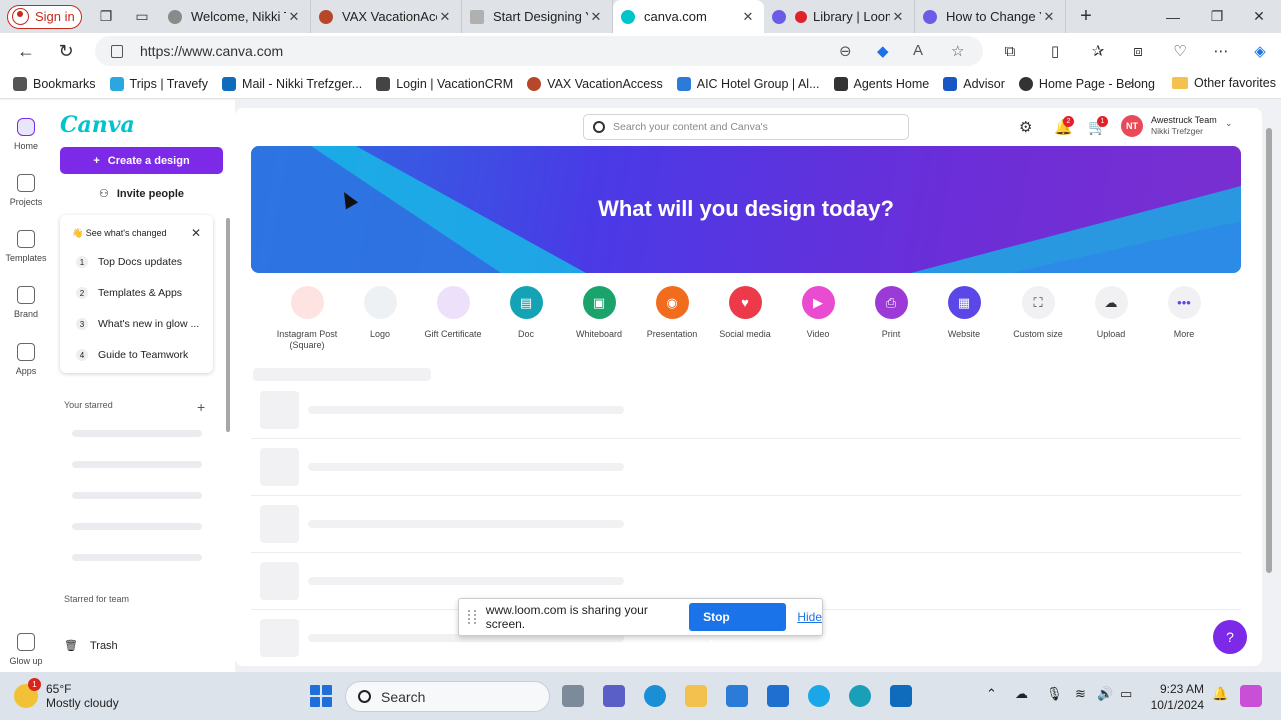  I want to click on tab-actions-icon: ▭, so click(142, 16).